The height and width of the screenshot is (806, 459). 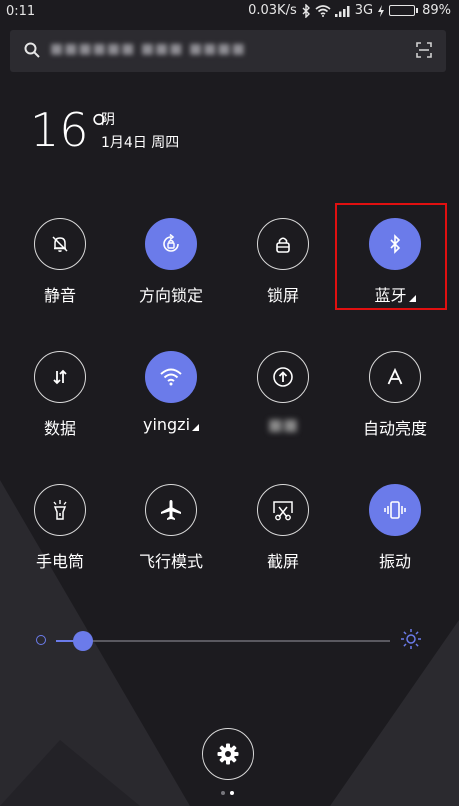 What do you see at coordinates (381, 10) in the screenshot?
I see `charging-icon` at bounding box center [381, 10].